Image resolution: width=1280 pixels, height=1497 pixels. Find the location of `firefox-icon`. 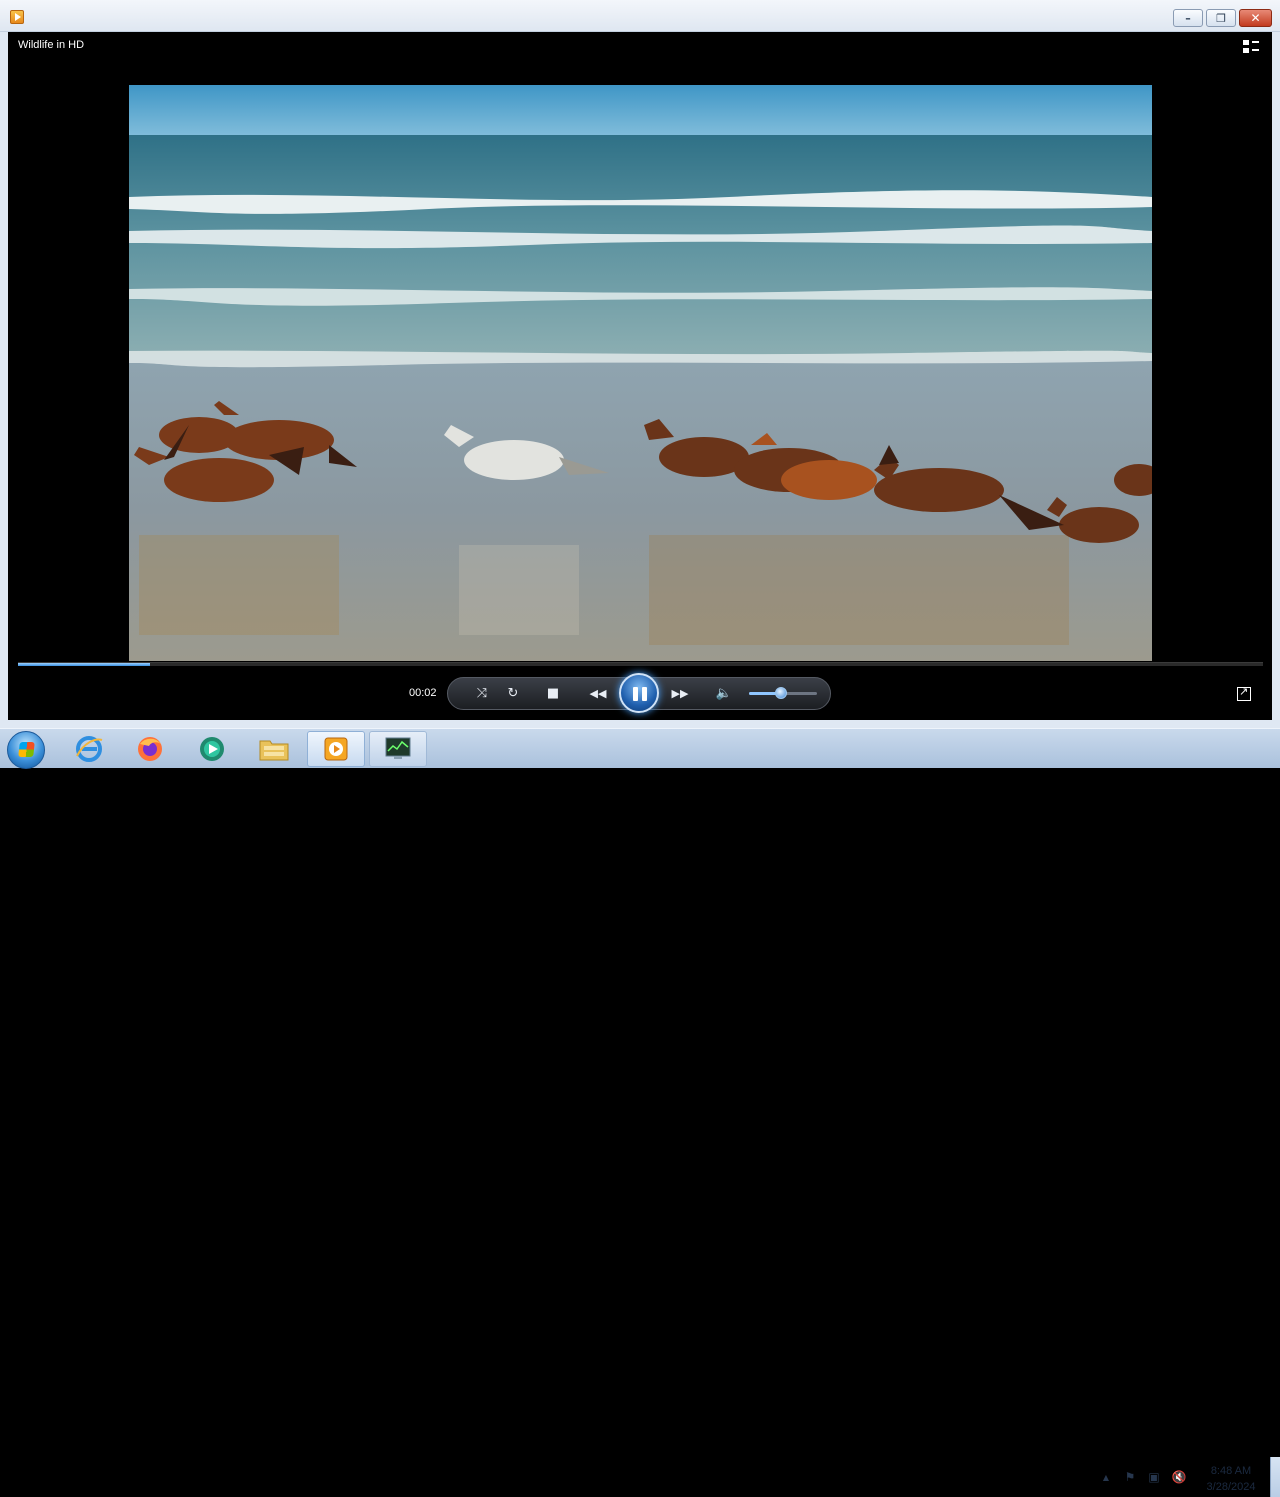

firefox-icon is located at coordinates (150, 749).